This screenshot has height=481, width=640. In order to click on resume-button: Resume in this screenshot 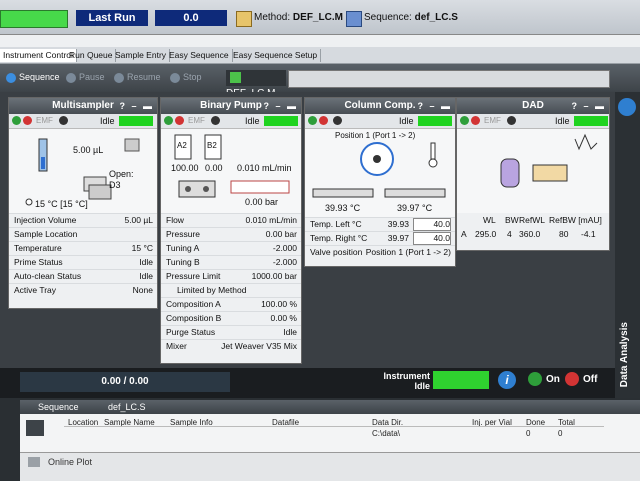, I will do `click(137, 77)`.